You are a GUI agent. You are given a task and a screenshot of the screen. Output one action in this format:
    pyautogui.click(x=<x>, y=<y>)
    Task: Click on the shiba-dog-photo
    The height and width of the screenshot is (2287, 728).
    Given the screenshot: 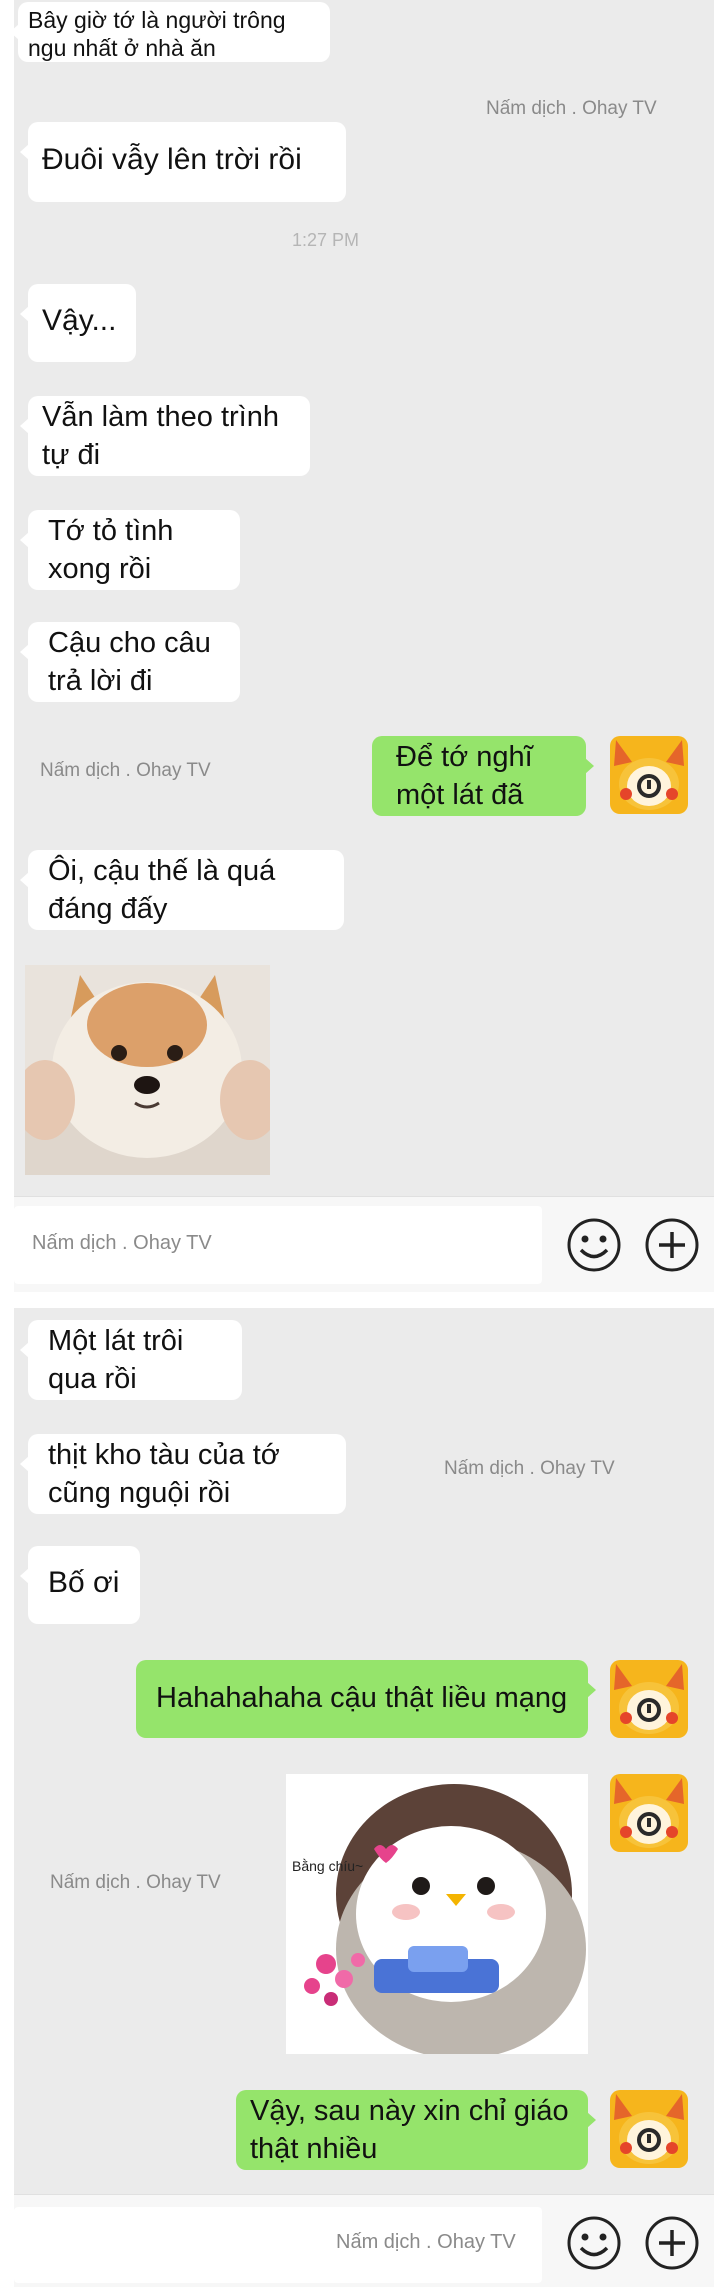 What is the action you would take?
    pyautogui.click(x=147, y=1070)
    